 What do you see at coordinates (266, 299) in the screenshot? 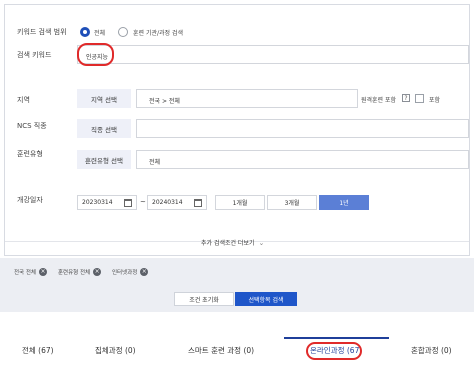
I see `search-selected-button: 선택항목 검색` at bounding box center [266, 299].